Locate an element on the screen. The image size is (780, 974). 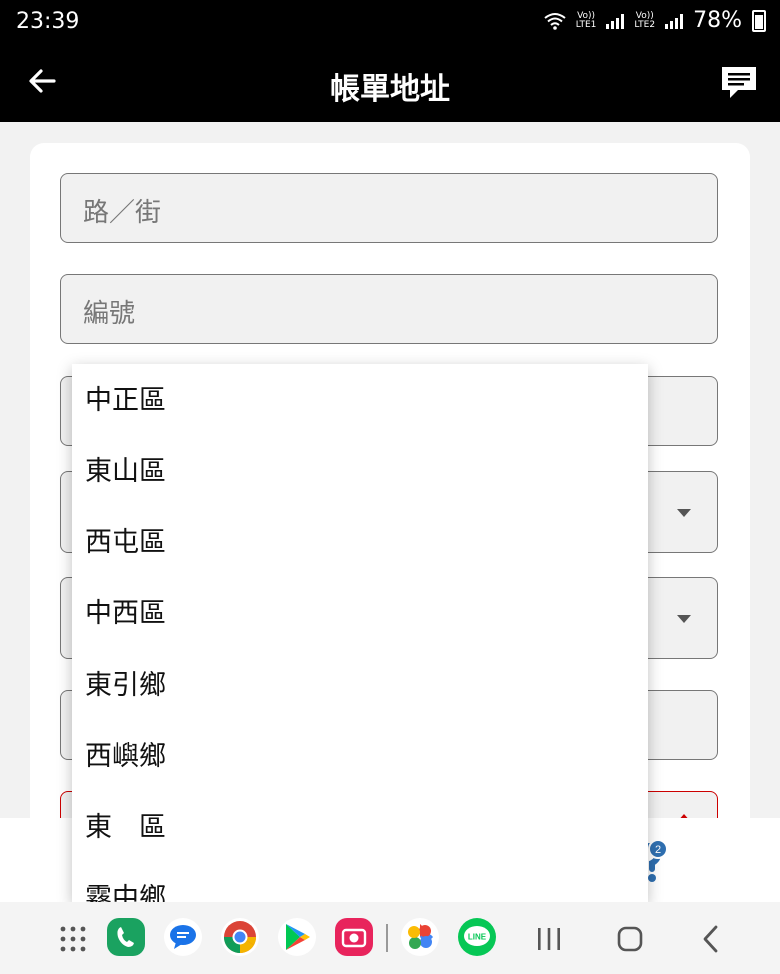
chrome-icon is located at coordinates (240, 937).